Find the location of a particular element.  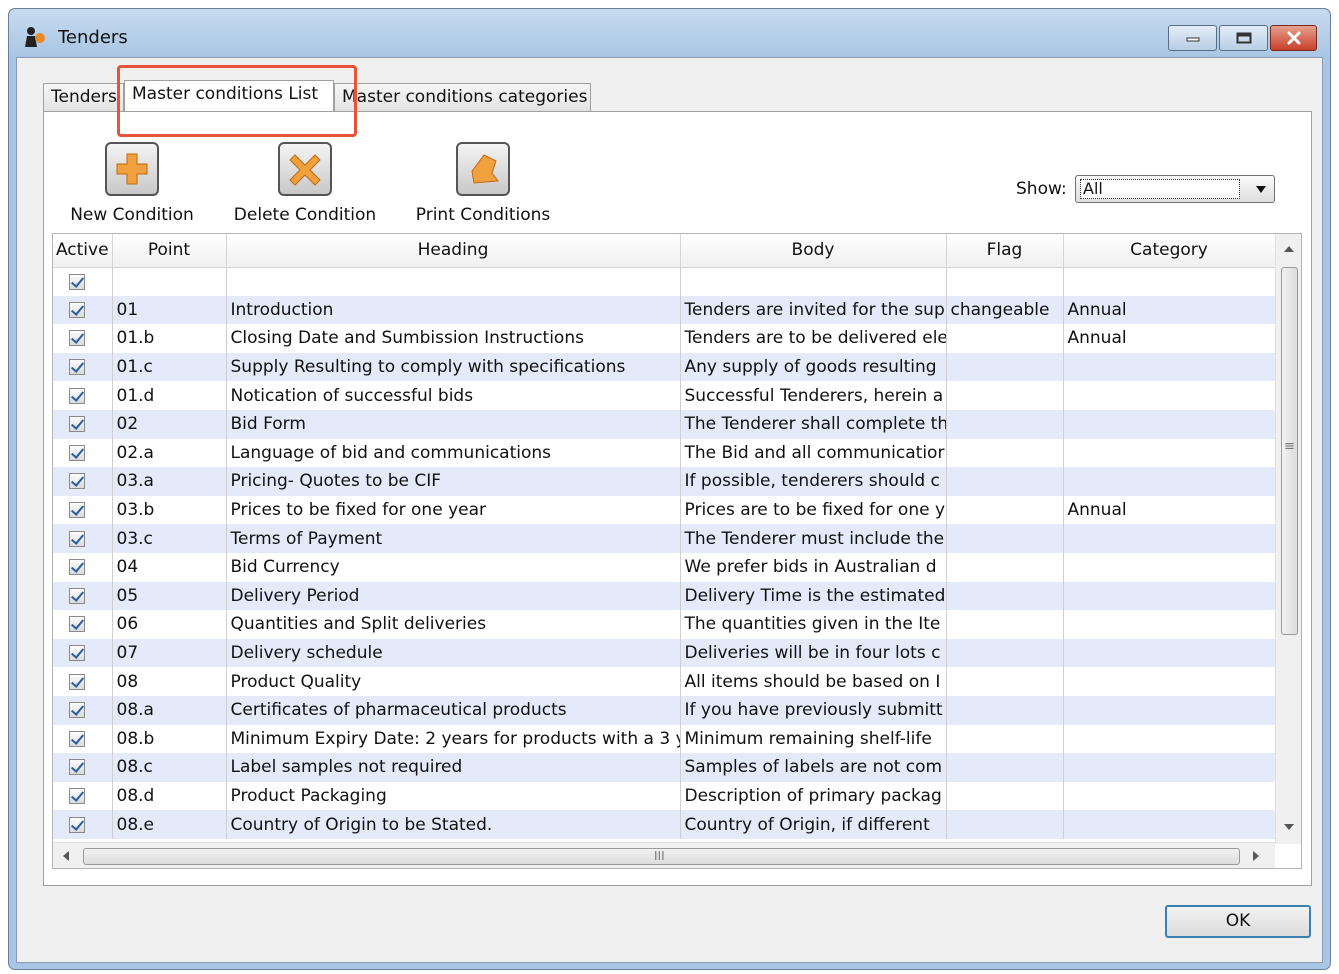

title-bar: Tenders is located at coordinates (669, 33).